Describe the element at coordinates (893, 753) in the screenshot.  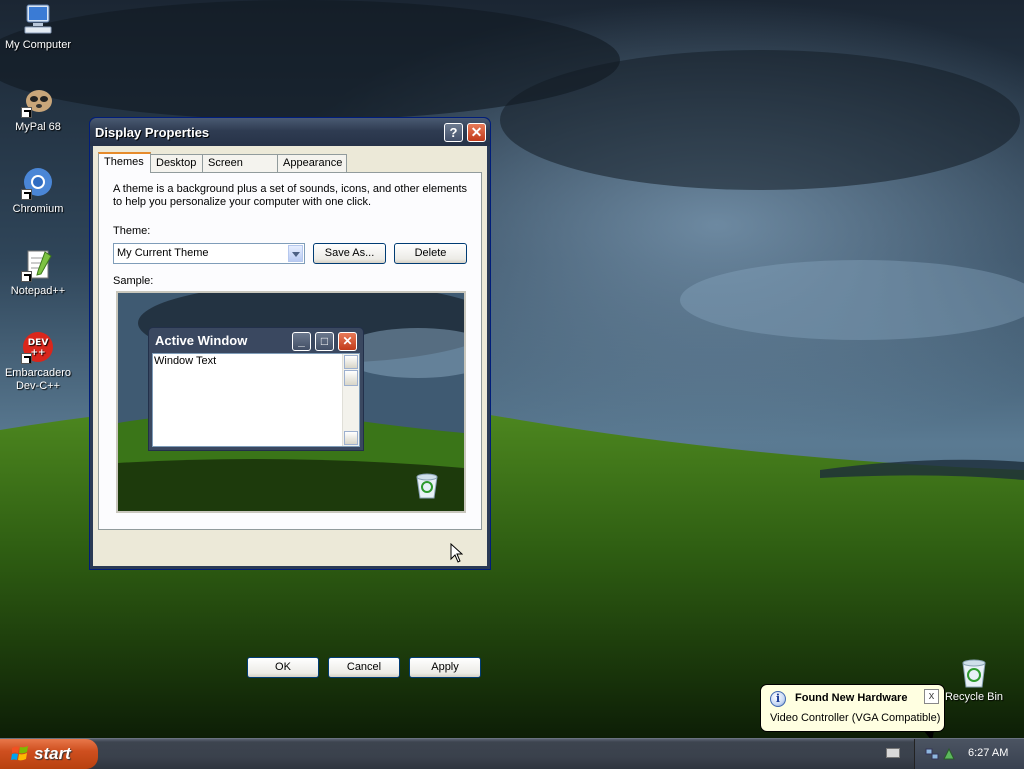
I see `keyboard-icon` at that location.